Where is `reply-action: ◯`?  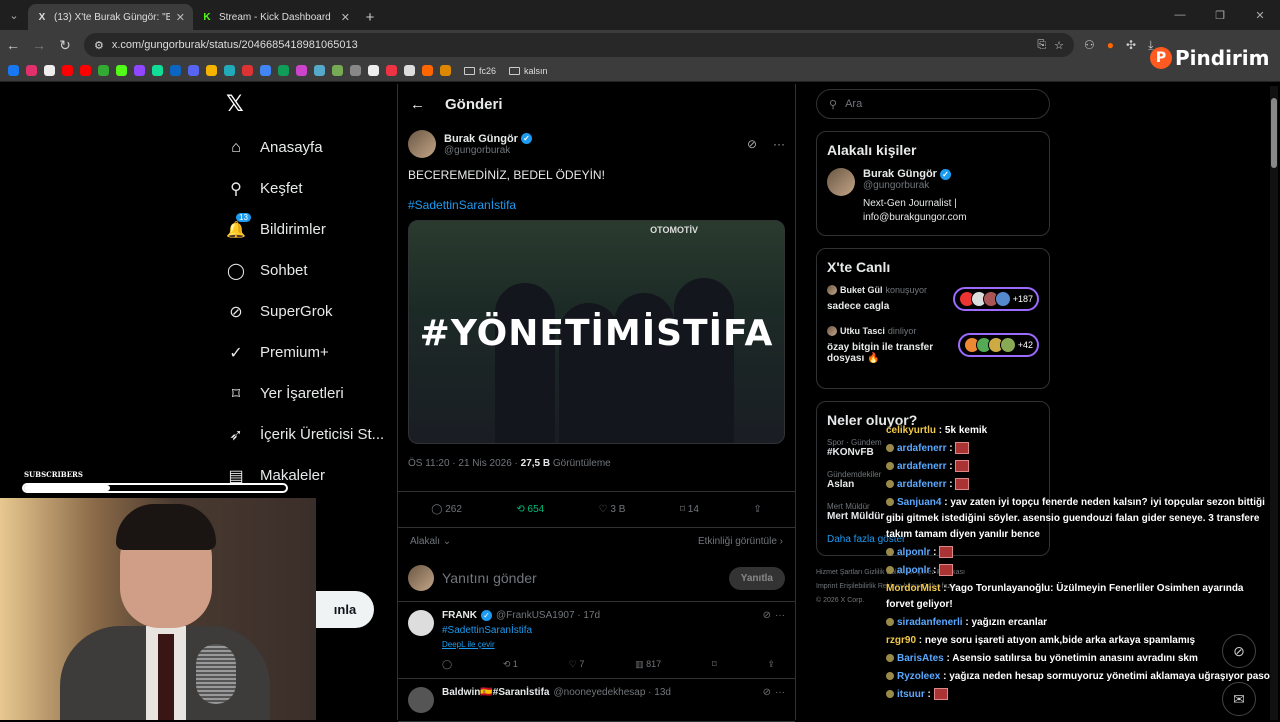 reply-action: ◯ is located at coordinates (447, 664).